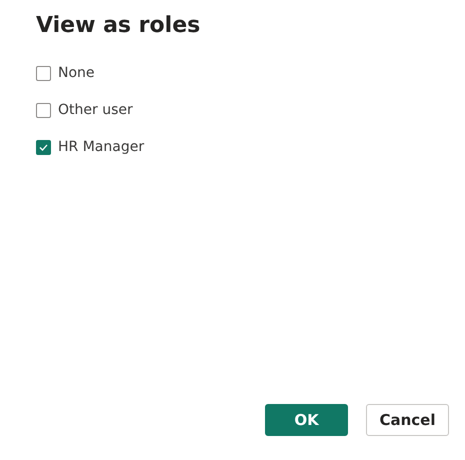 This screenshot has height=460, width=465. Describe the element at coordinates (119, 26) in the screenshot. I see `dialog-title: View as roles` at that location.